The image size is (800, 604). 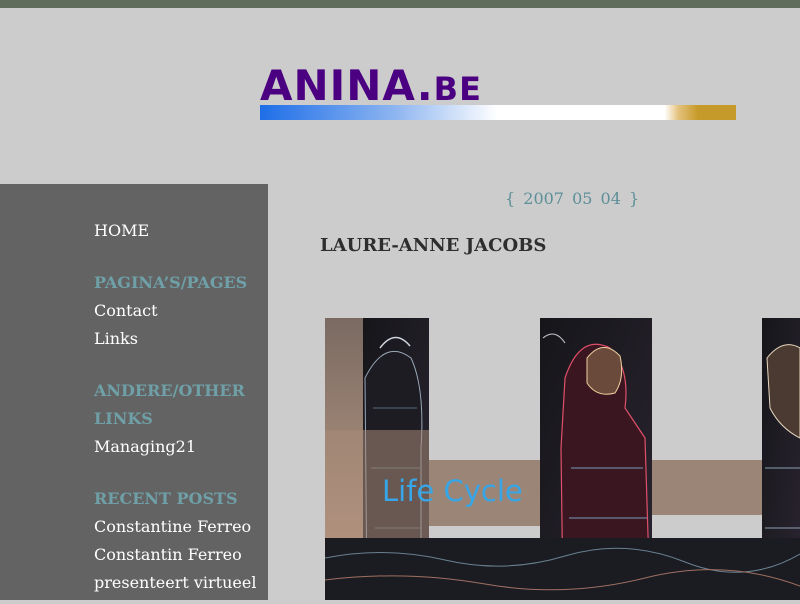 What do you see at coordinates (126, 310) in the screenshot?
I see `nav-contact: Contact` at bounding box center [126, 310].